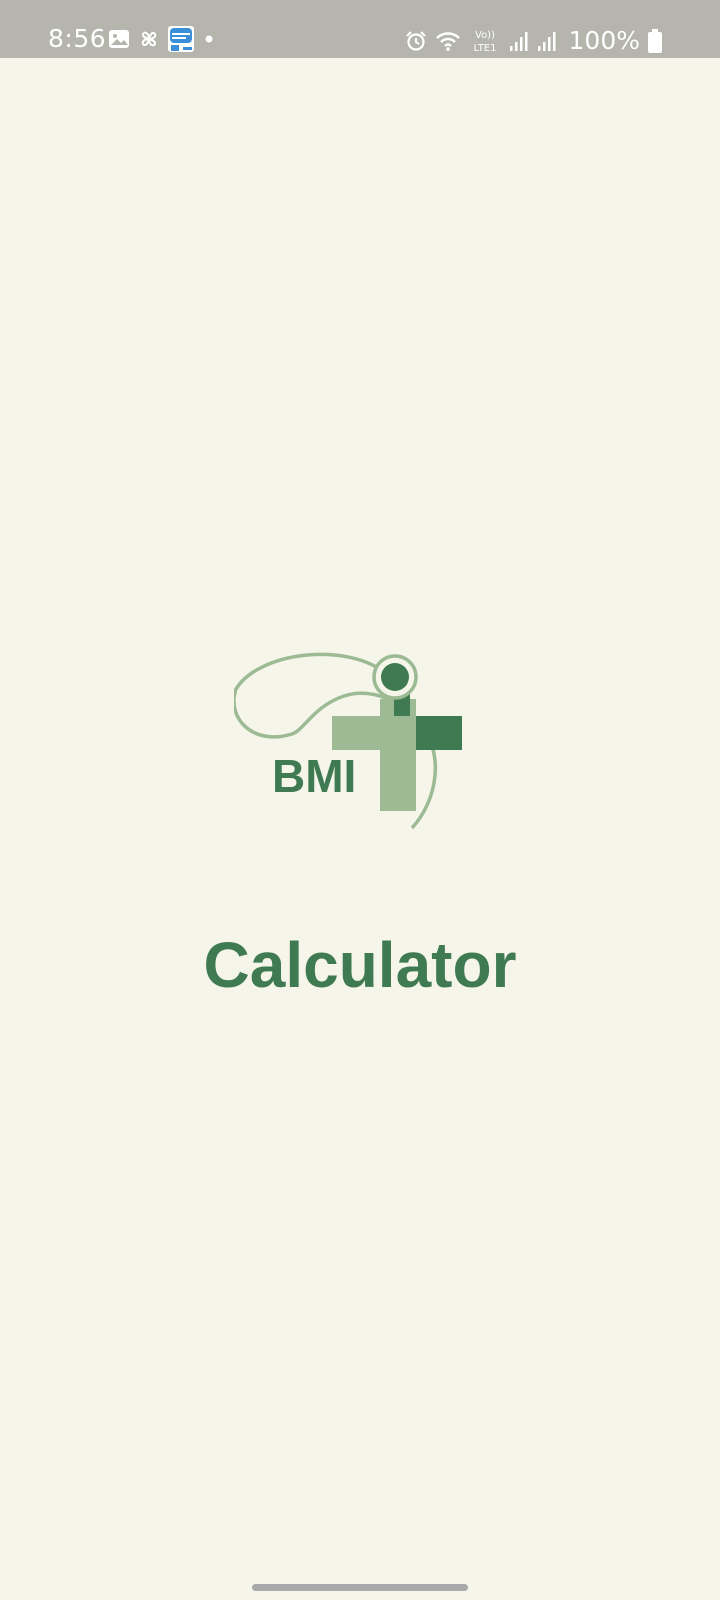 The width and height of the screenshot is (720, 1600). Describe the element at coordinates (360, 29) in the screenshot. I see `status-bar: 8:56 Vo)) LTE1 100%` at that location.